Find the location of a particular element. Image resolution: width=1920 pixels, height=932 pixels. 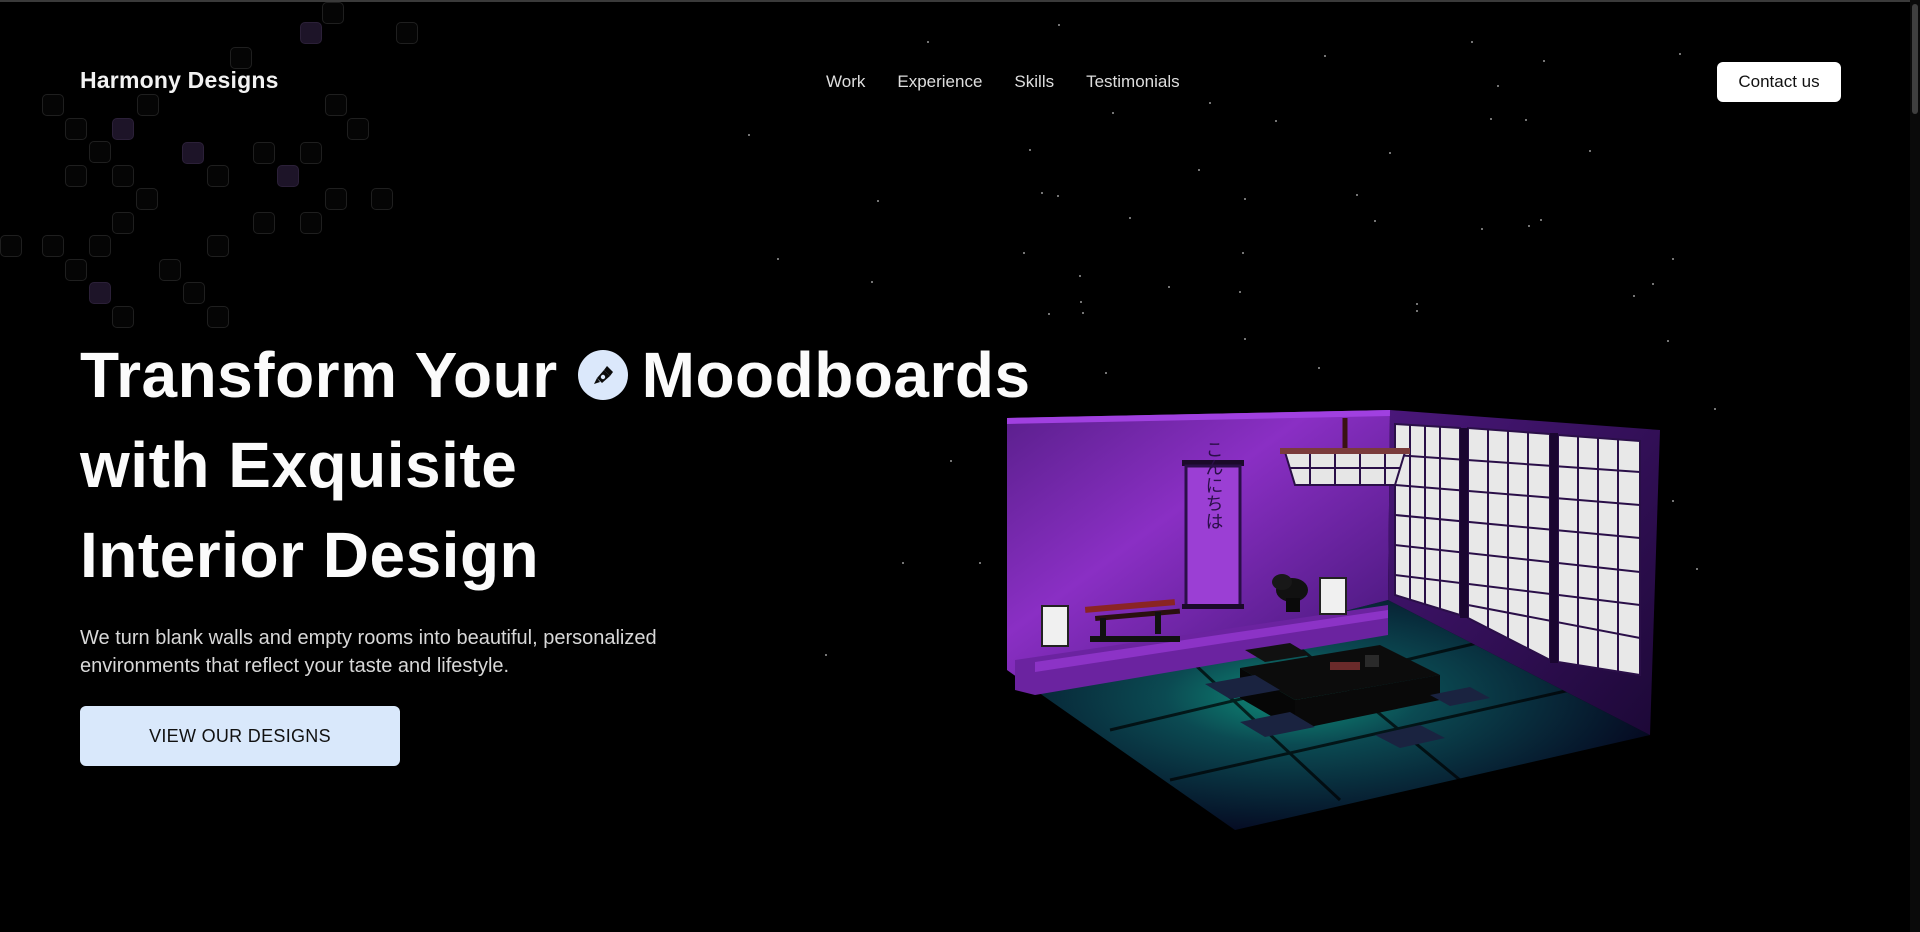

nav-work: Work is located at coordinates (845, 82).